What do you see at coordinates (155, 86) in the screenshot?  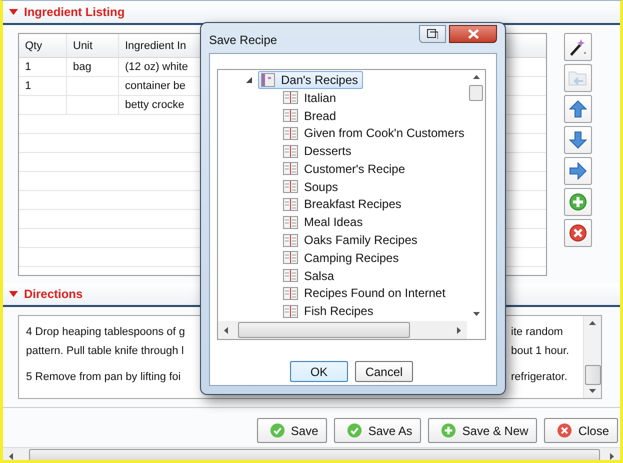 I see `table-cell: container be` at bounding box center [155, 86].